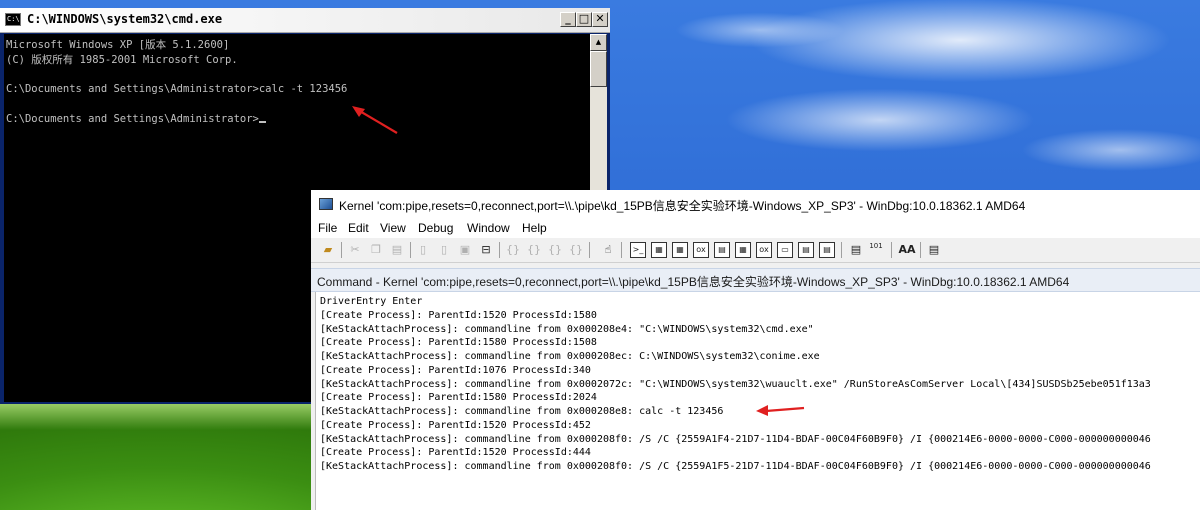 Image resolution: width=1200 pixels, height=510 pixels. What do you see at coordinates (701, 250) in the screenshot?
I see `registers-window-icon: ox` at bounding box center [701, 250].